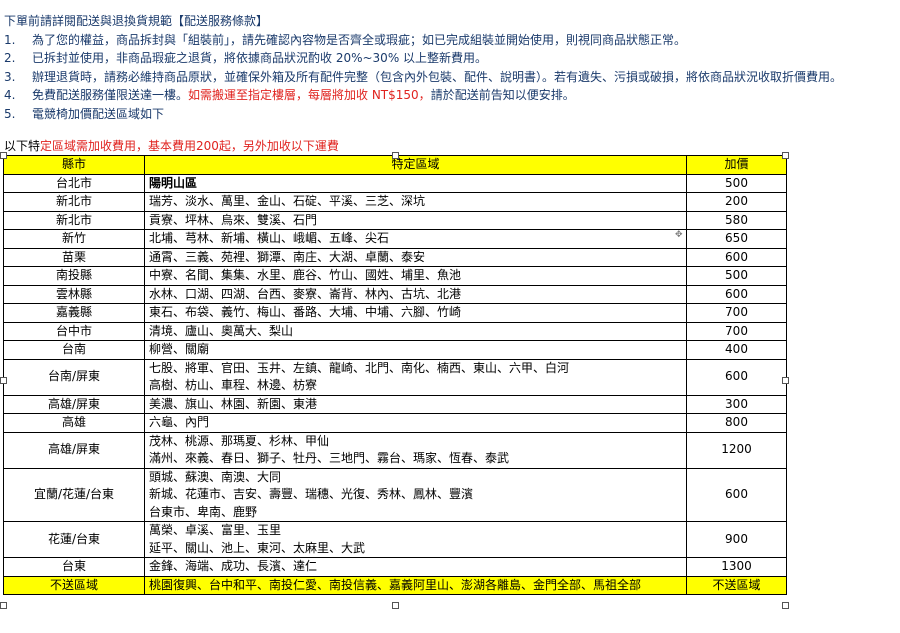 This screenshot has width=900, height=633. What do you see at coordinates (233, 219) in the screenshot?
I see `area-line: 貢寮、坪林、烏來、雙溪、石門` at bounding box center [233, 219].